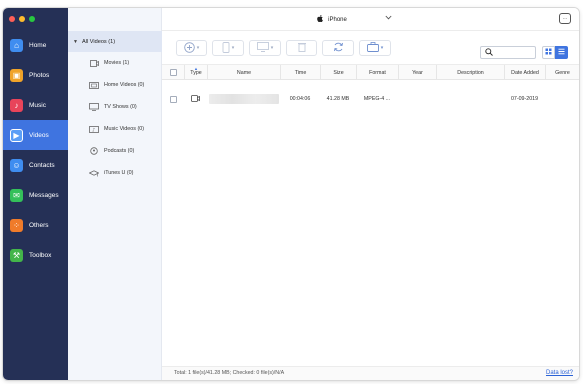  I want to click on row-genre-cell, so click(562, 99).